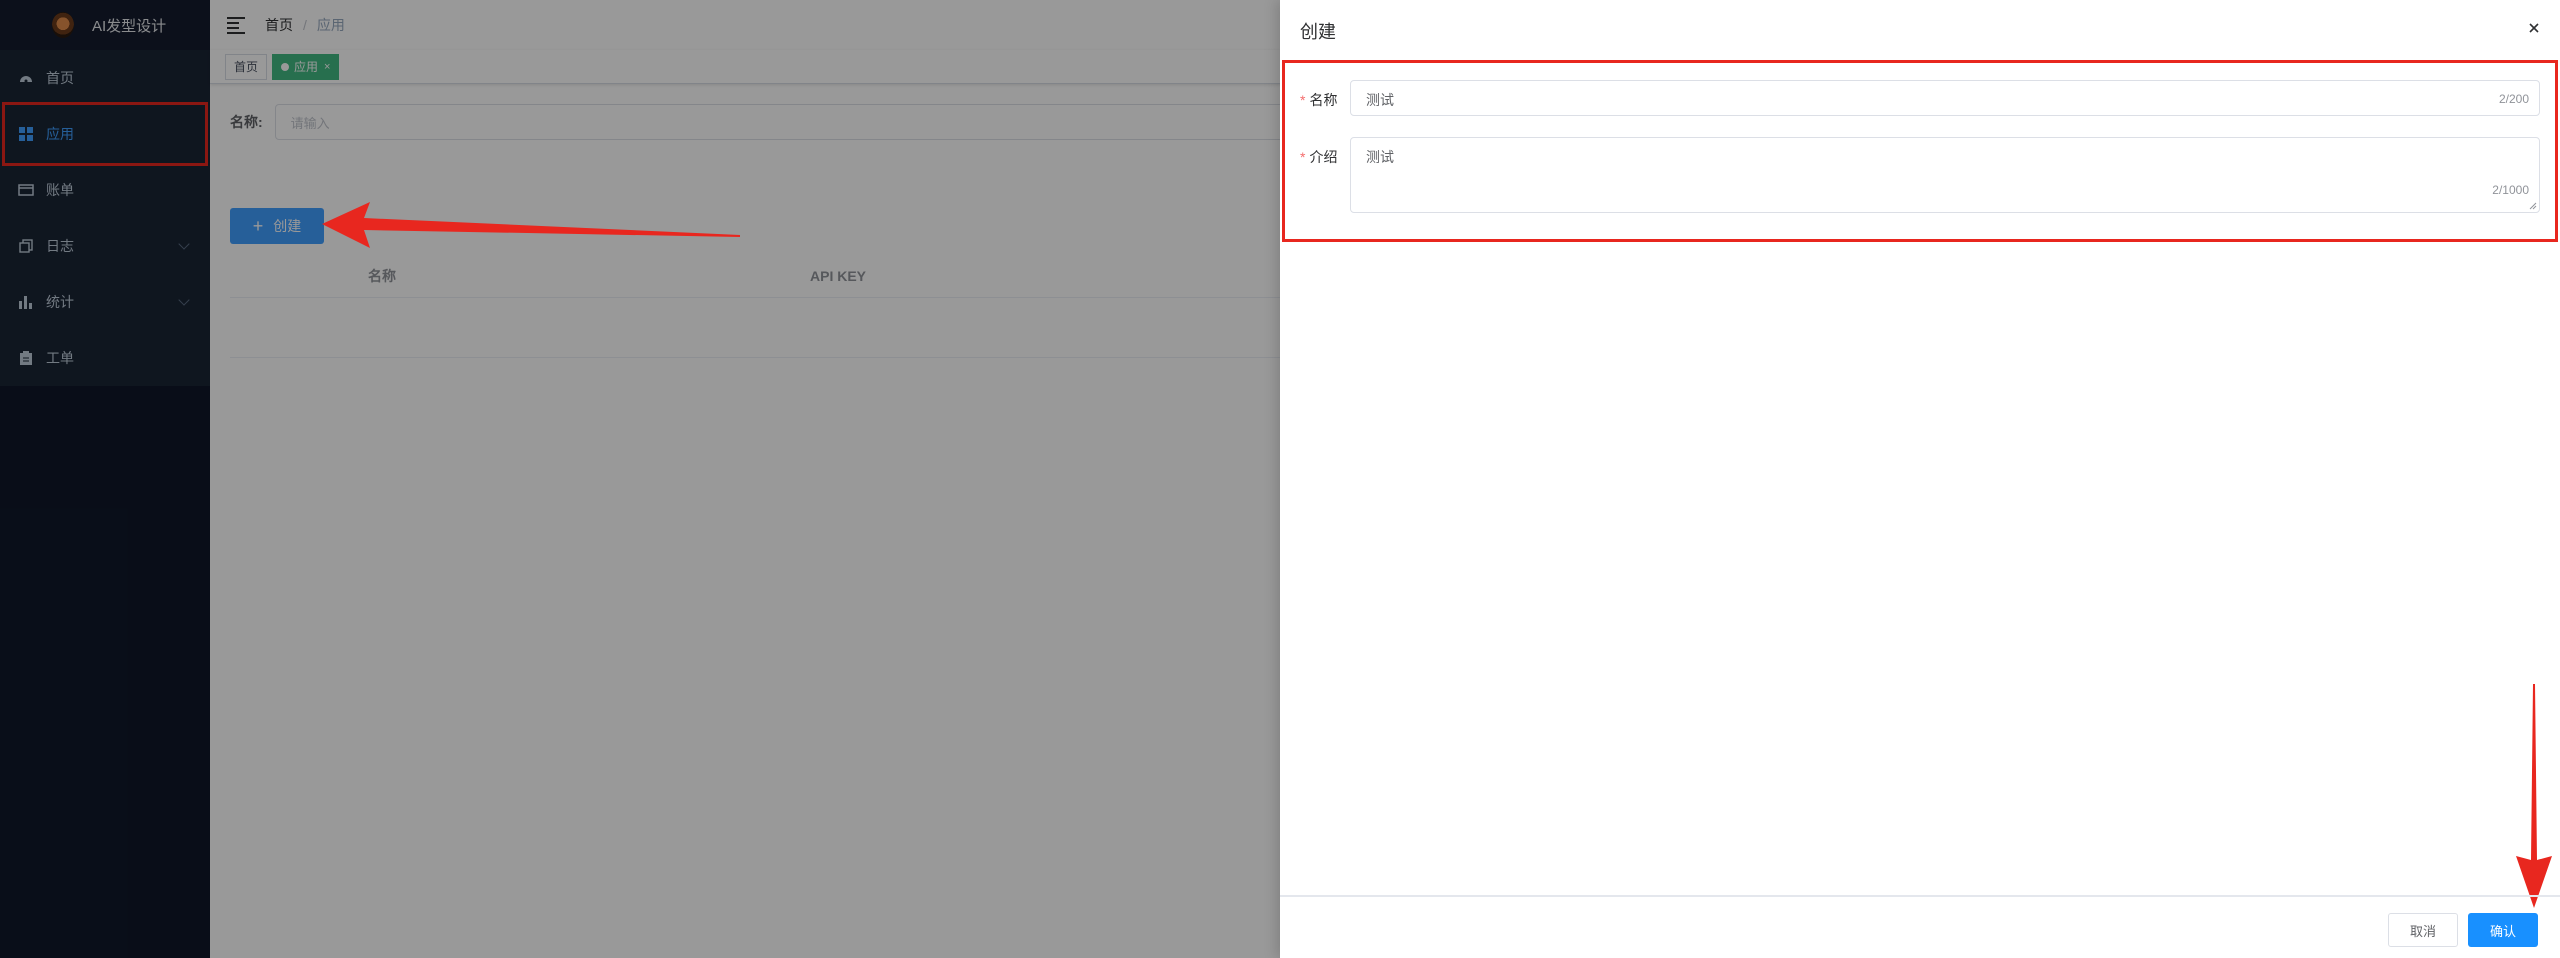 The width and height of the screenshot is (2560, 958). I want to click on cancel-button: 取消, so click(2423, 930).